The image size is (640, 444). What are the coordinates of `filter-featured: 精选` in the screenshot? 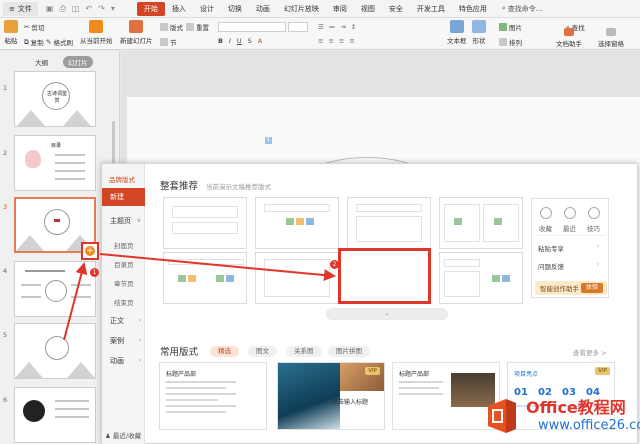 It's located at (224, 351).